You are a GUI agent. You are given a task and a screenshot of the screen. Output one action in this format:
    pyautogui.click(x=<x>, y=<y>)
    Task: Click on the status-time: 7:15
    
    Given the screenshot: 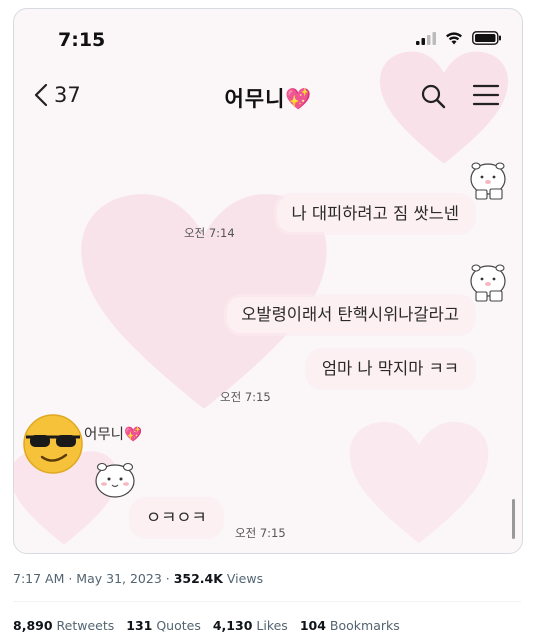 What is the action you would take?
    pyautogui.click(x=82, y=40)
    